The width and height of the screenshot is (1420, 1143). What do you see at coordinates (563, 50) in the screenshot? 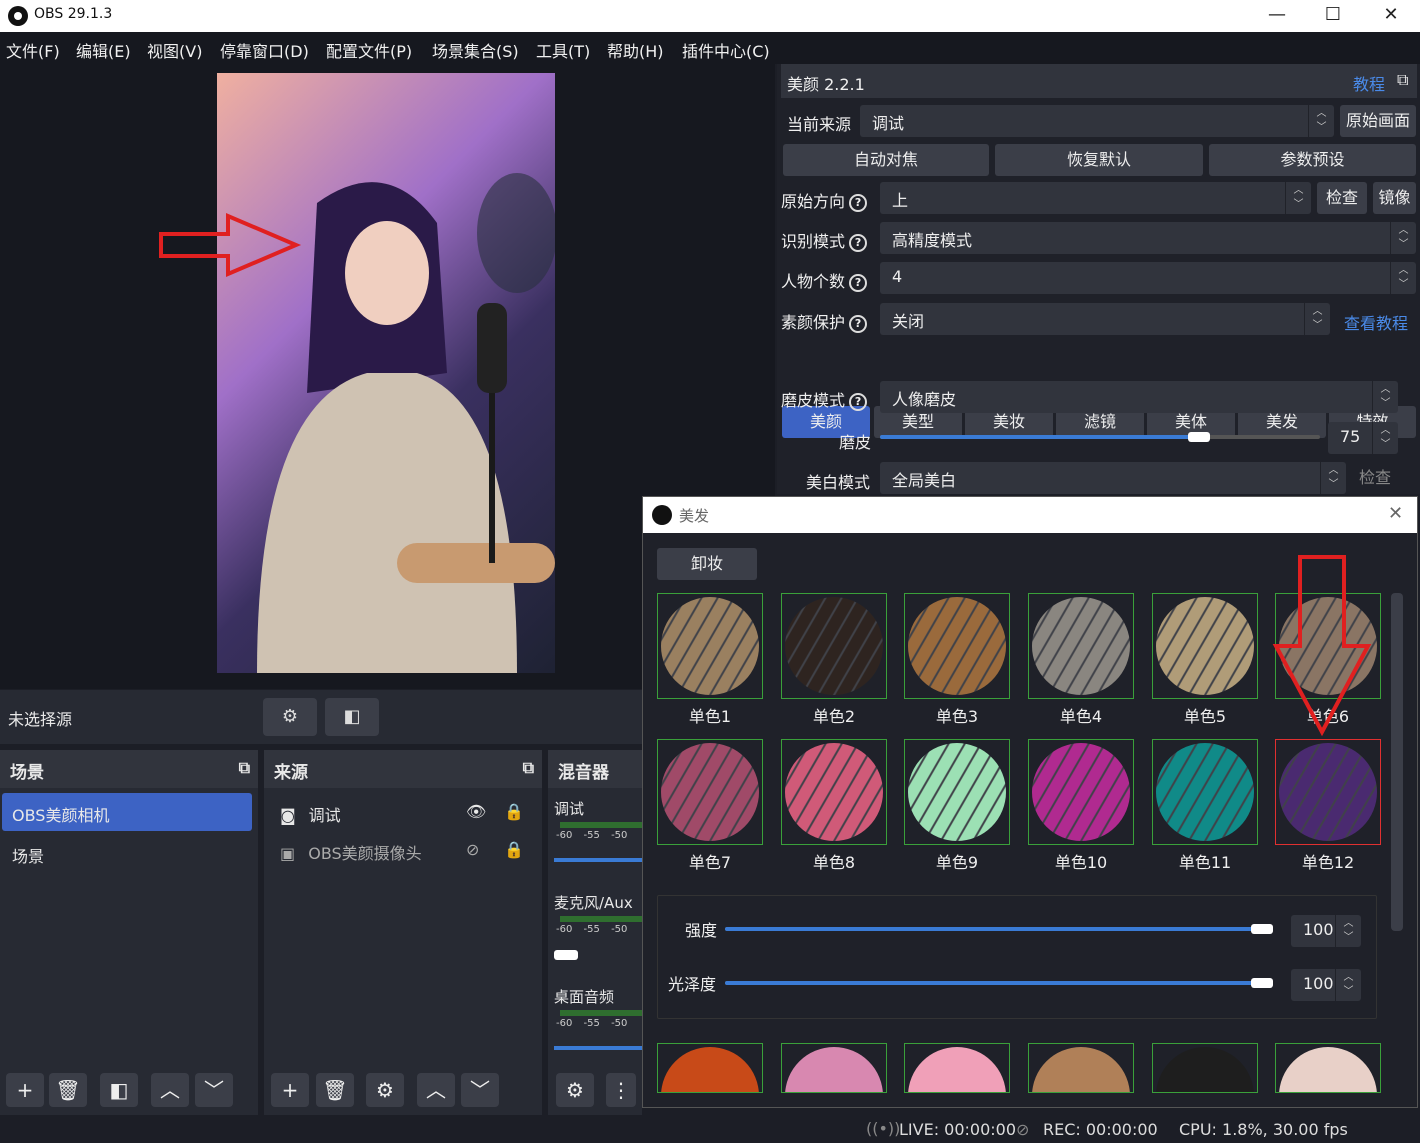
I see `menu-tools: 工具(T)` at bounding box center [563, 50].